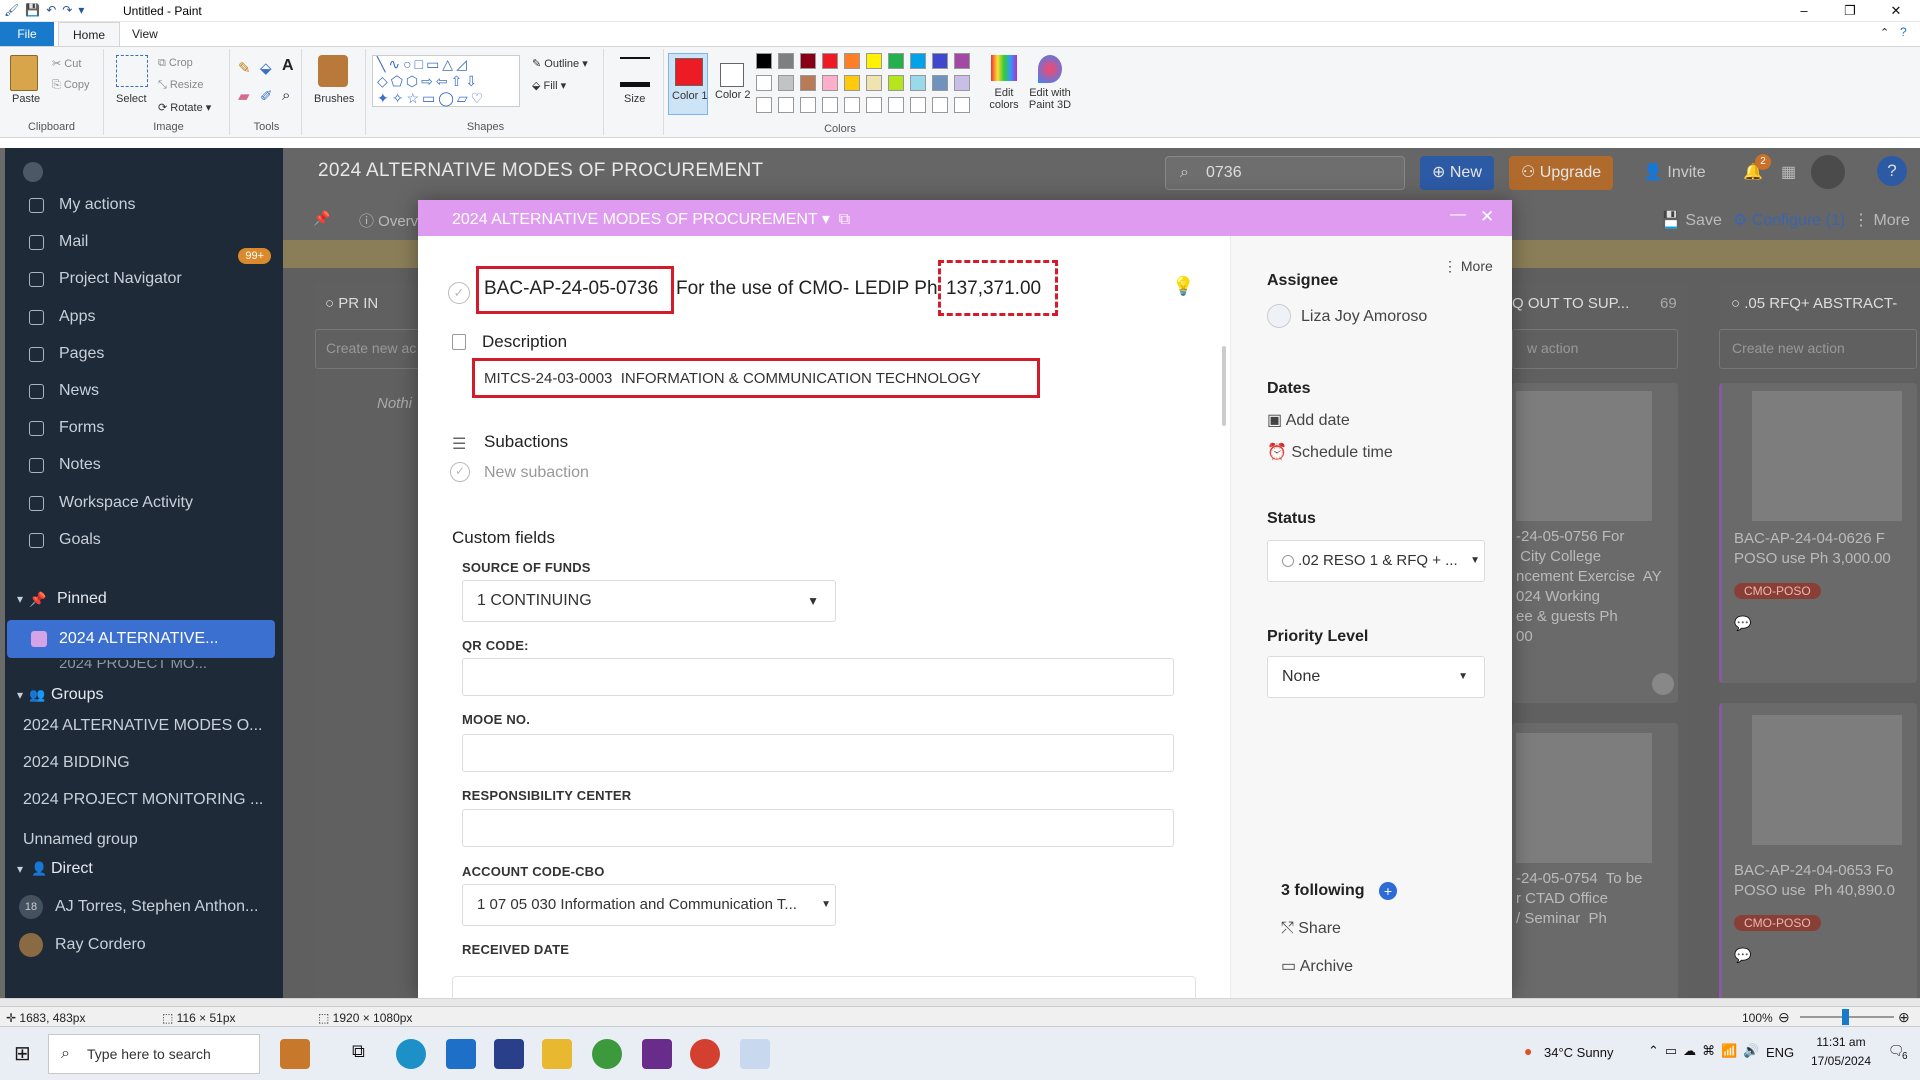 The width and height of the screenshot is (1920, 1080). Describe the element at coordinates (1884, 32) in the screenshot. I see `collapse-ribbon-icon: ⌃` at that location.